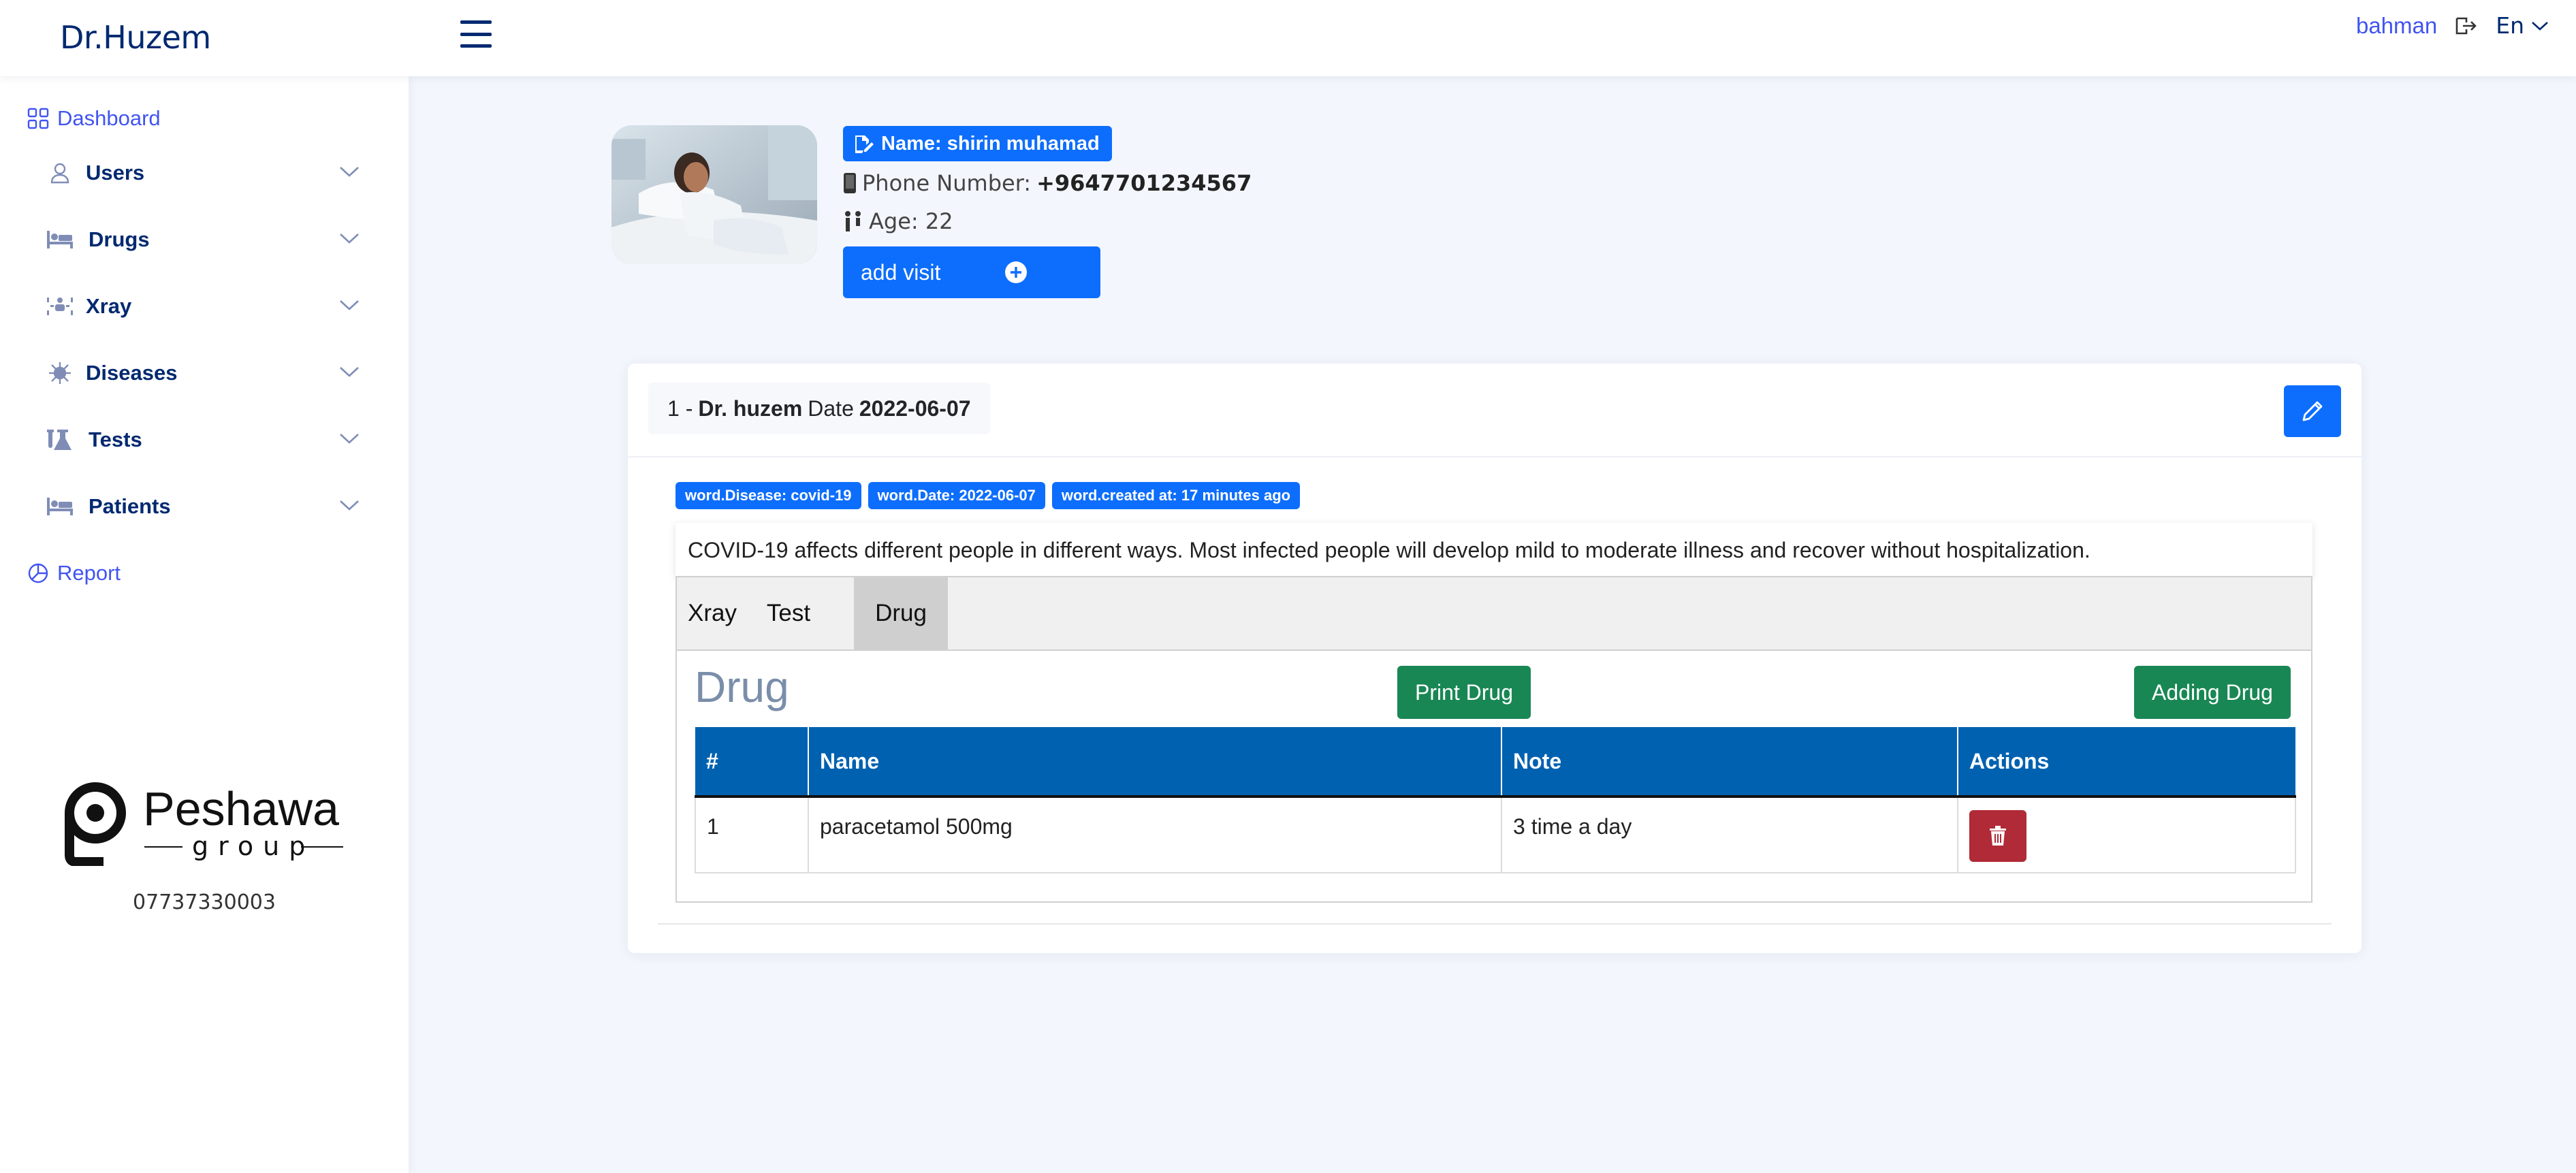  I want to click on visit-date: 2022-06-07, so click(915, 408).